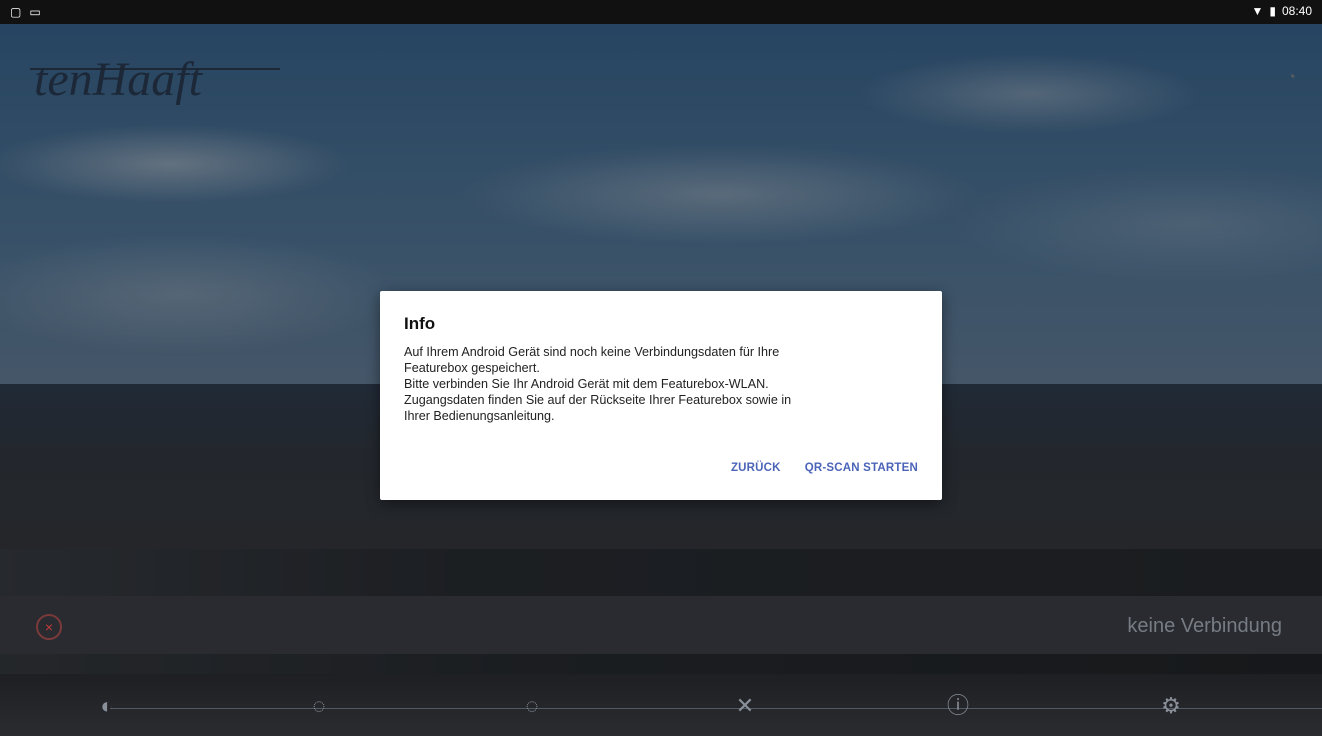 This screenshot has width=1322, height=736. I want to click on back-button: ZURÜCK, so click(756, 468).